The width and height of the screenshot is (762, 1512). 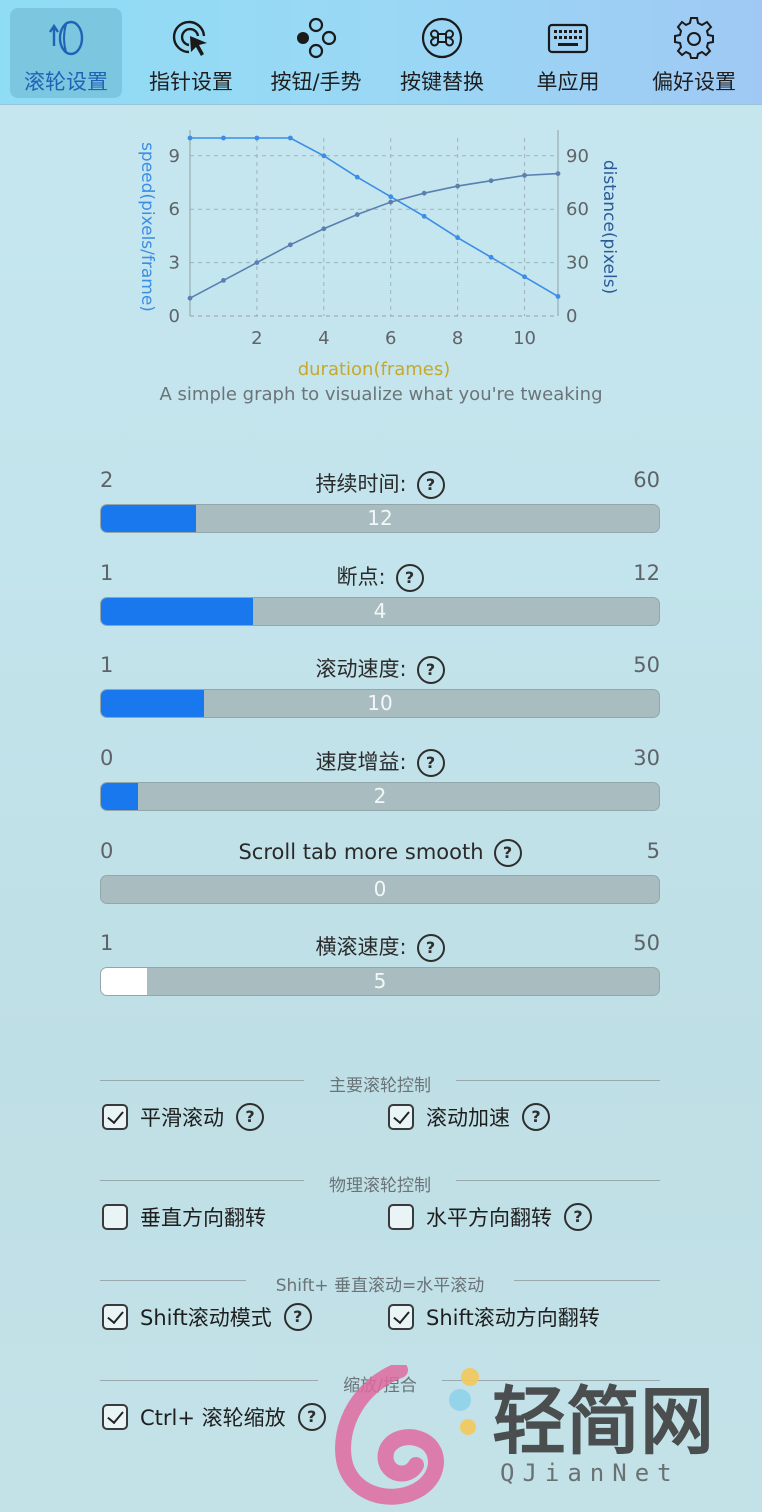 What do you see at coordinates (524, 1435) in the screenshot?
I see `qjiannet-watermark-logo: 轻简网 QJianNet` at bounding box center [524, 1435].